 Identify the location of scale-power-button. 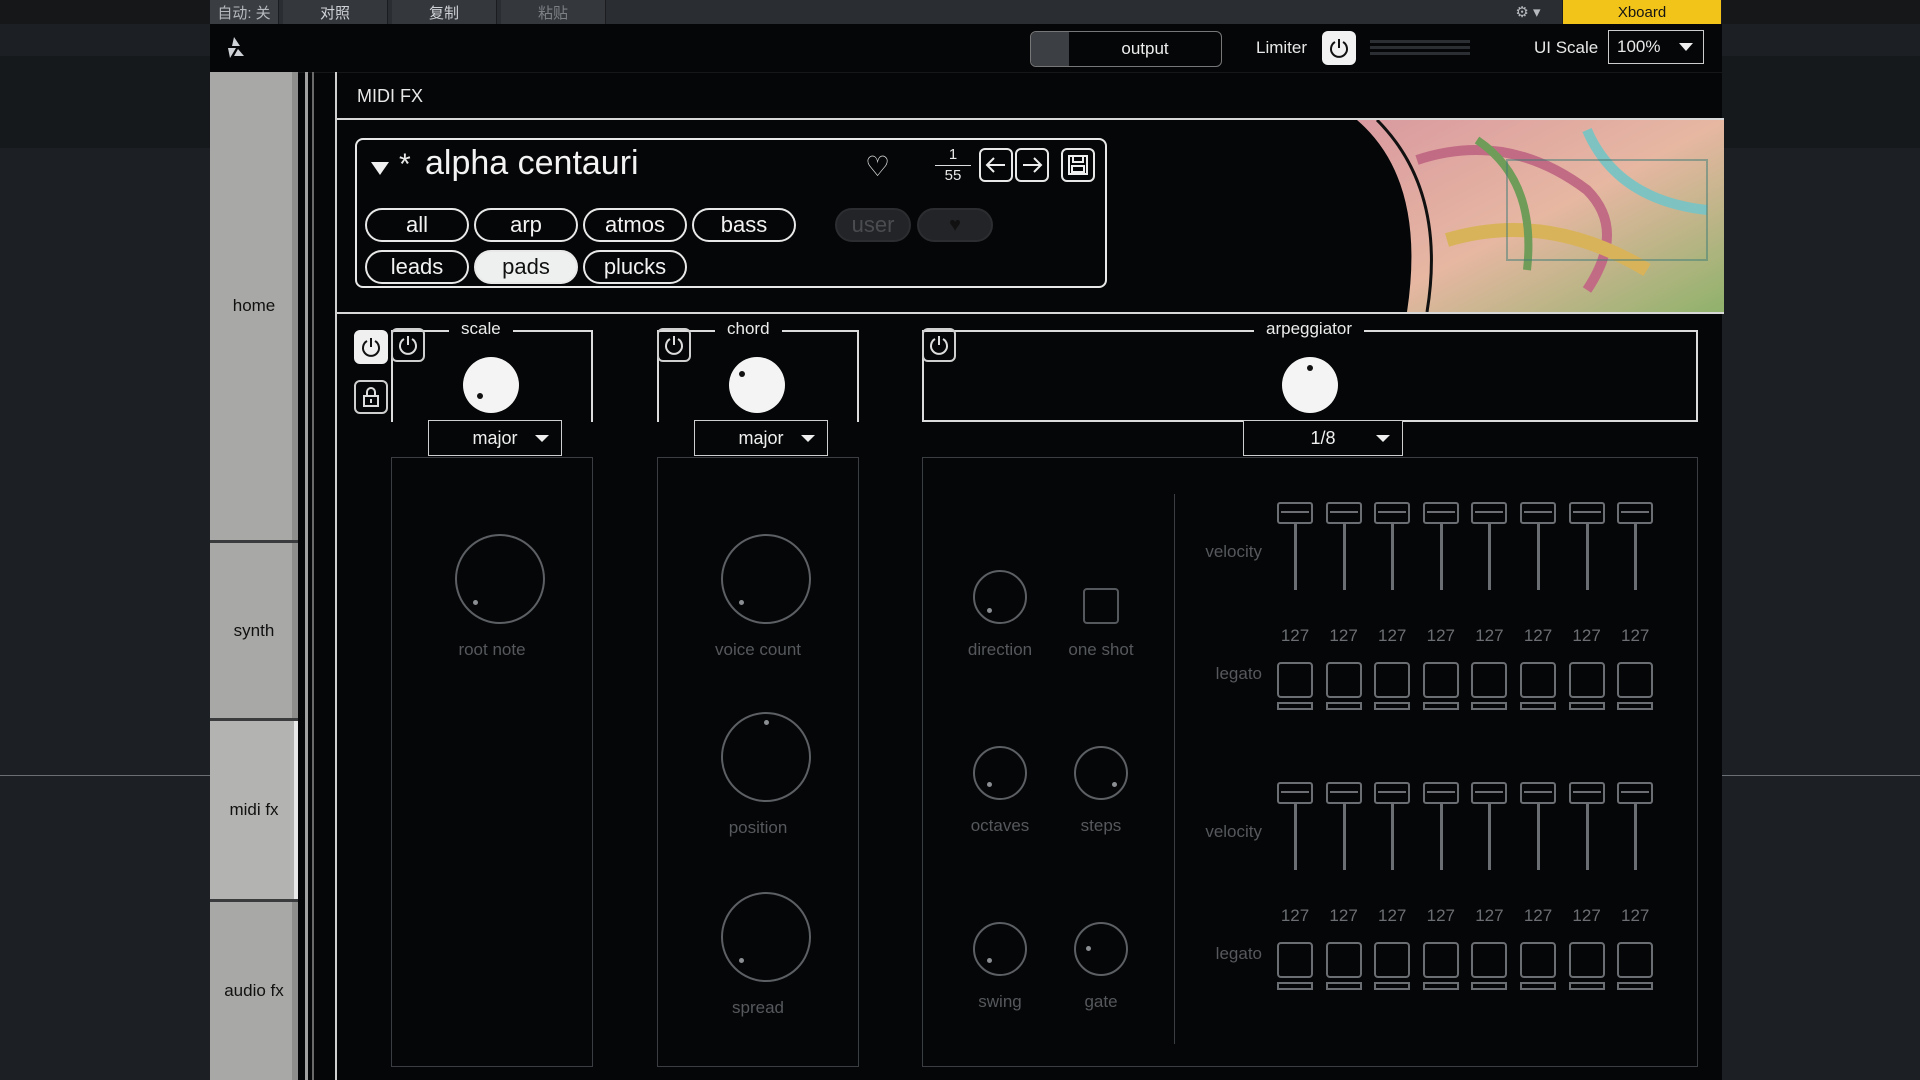
(408, 345).